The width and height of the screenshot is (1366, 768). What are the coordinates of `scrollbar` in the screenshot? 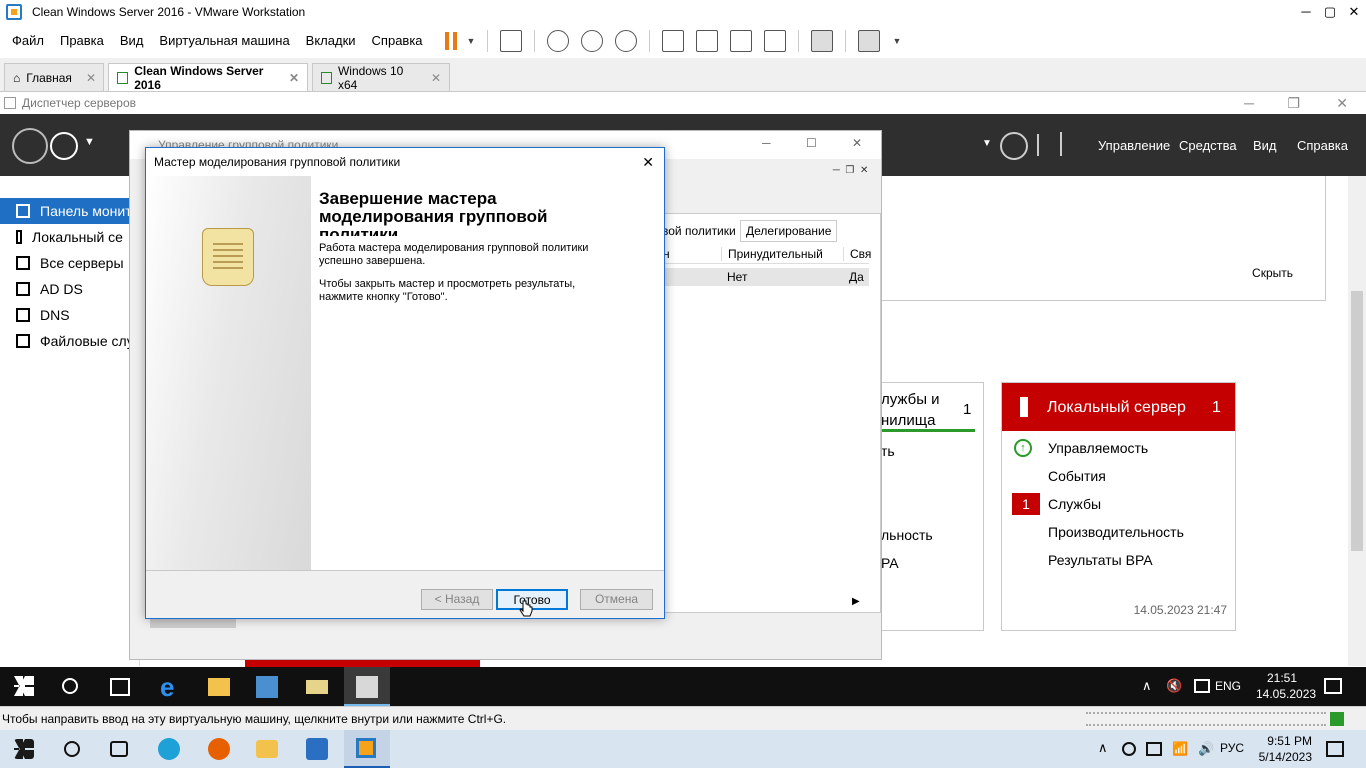 It's located at (1357, 421).